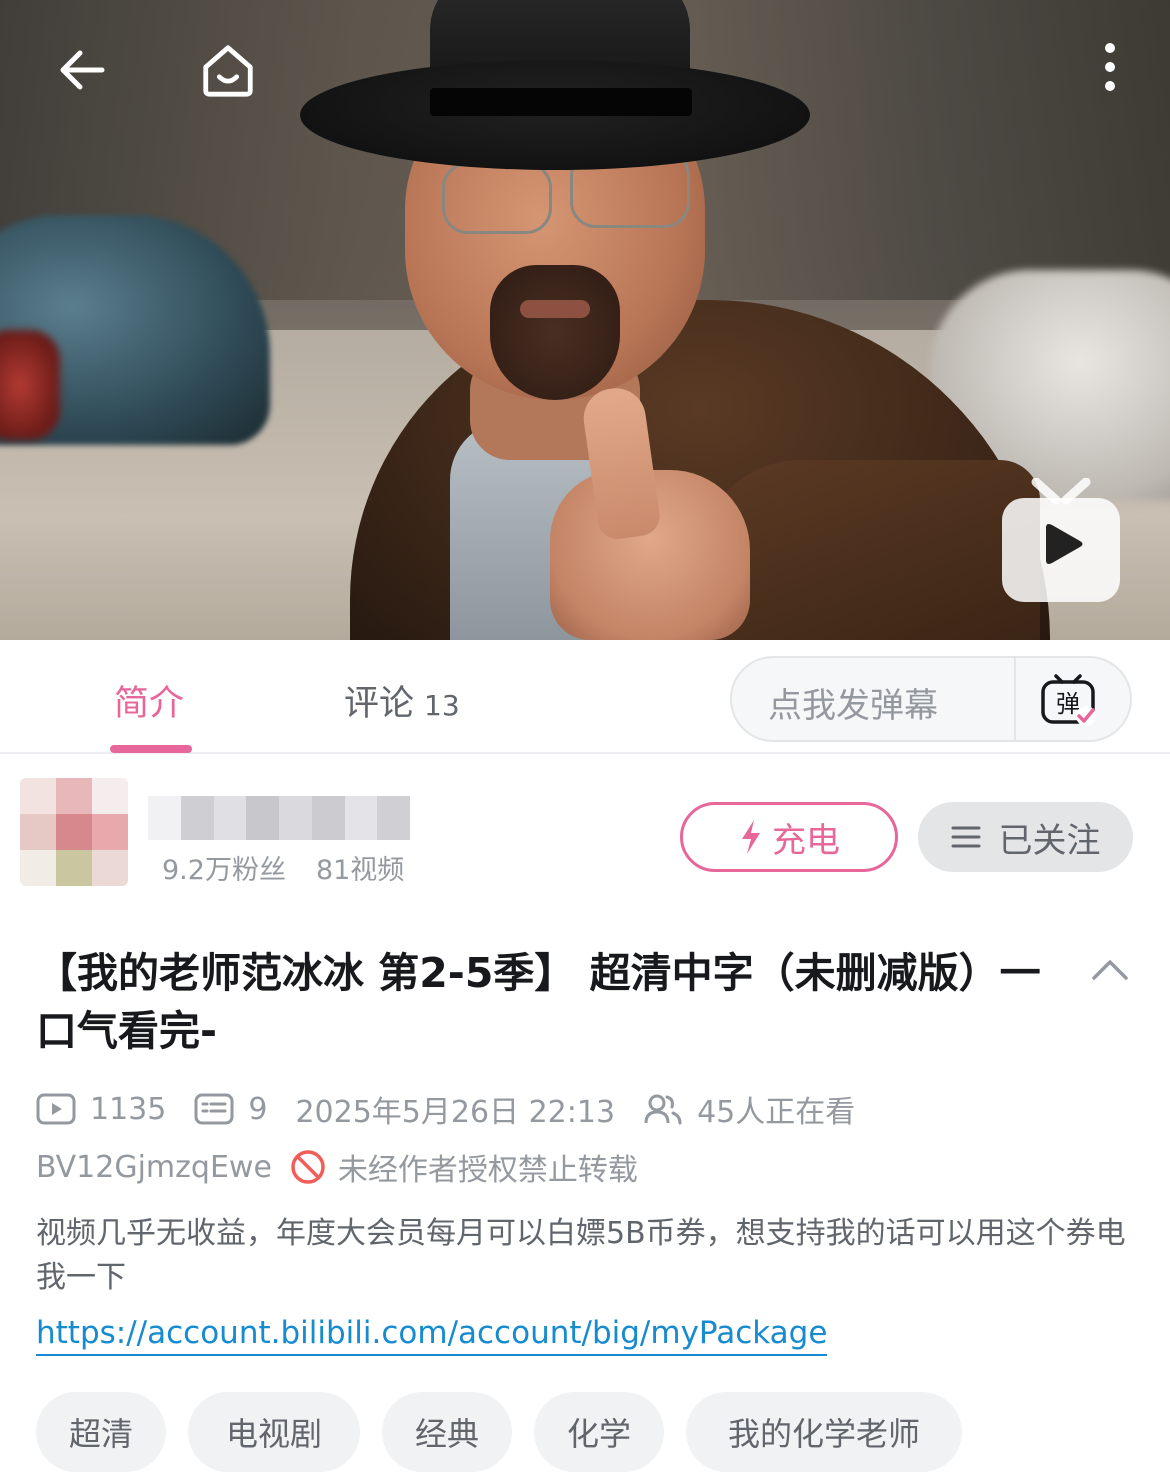  Describe the element at coordinates (447, 1432) in the screenshot. I see `tag-item: 经典` at that location.